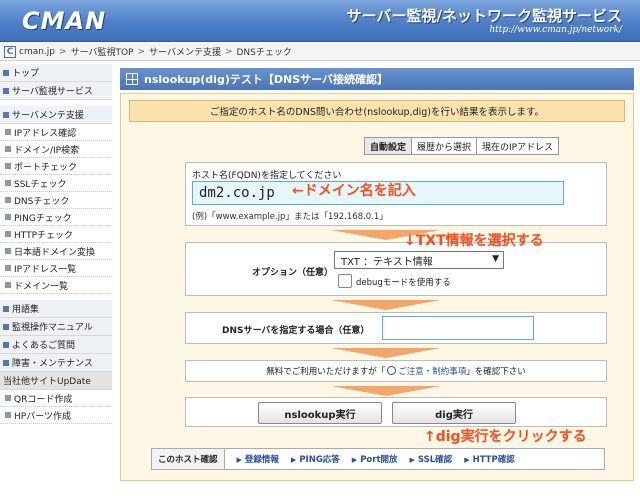 The image size is (640, 500). Describe the element at coordinates (102, 51) in the screenshot. I see `breadcrumb-item-server-top: サーバ監視TOP` at that location.